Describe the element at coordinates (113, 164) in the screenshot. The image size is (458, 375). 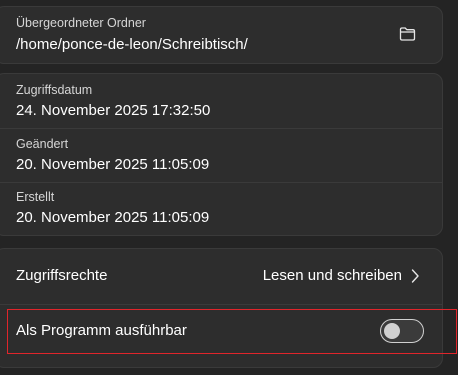
I see `modified-value: 20. November 2025 11:05:09` at that location.